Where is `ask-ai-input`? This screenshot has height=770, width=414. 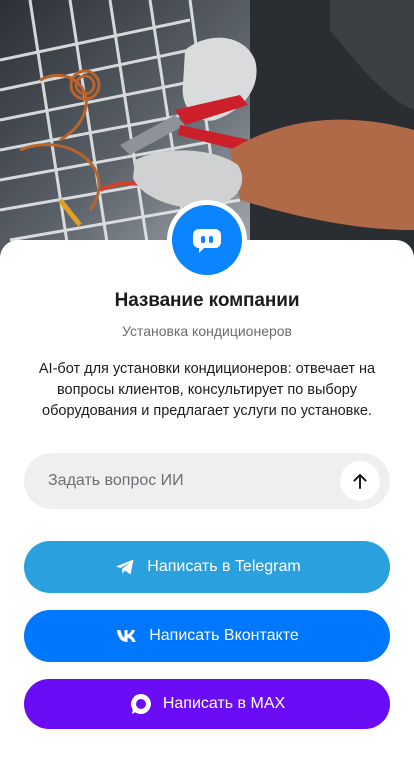 ask-ai-input is located at coordinates (198, 481).